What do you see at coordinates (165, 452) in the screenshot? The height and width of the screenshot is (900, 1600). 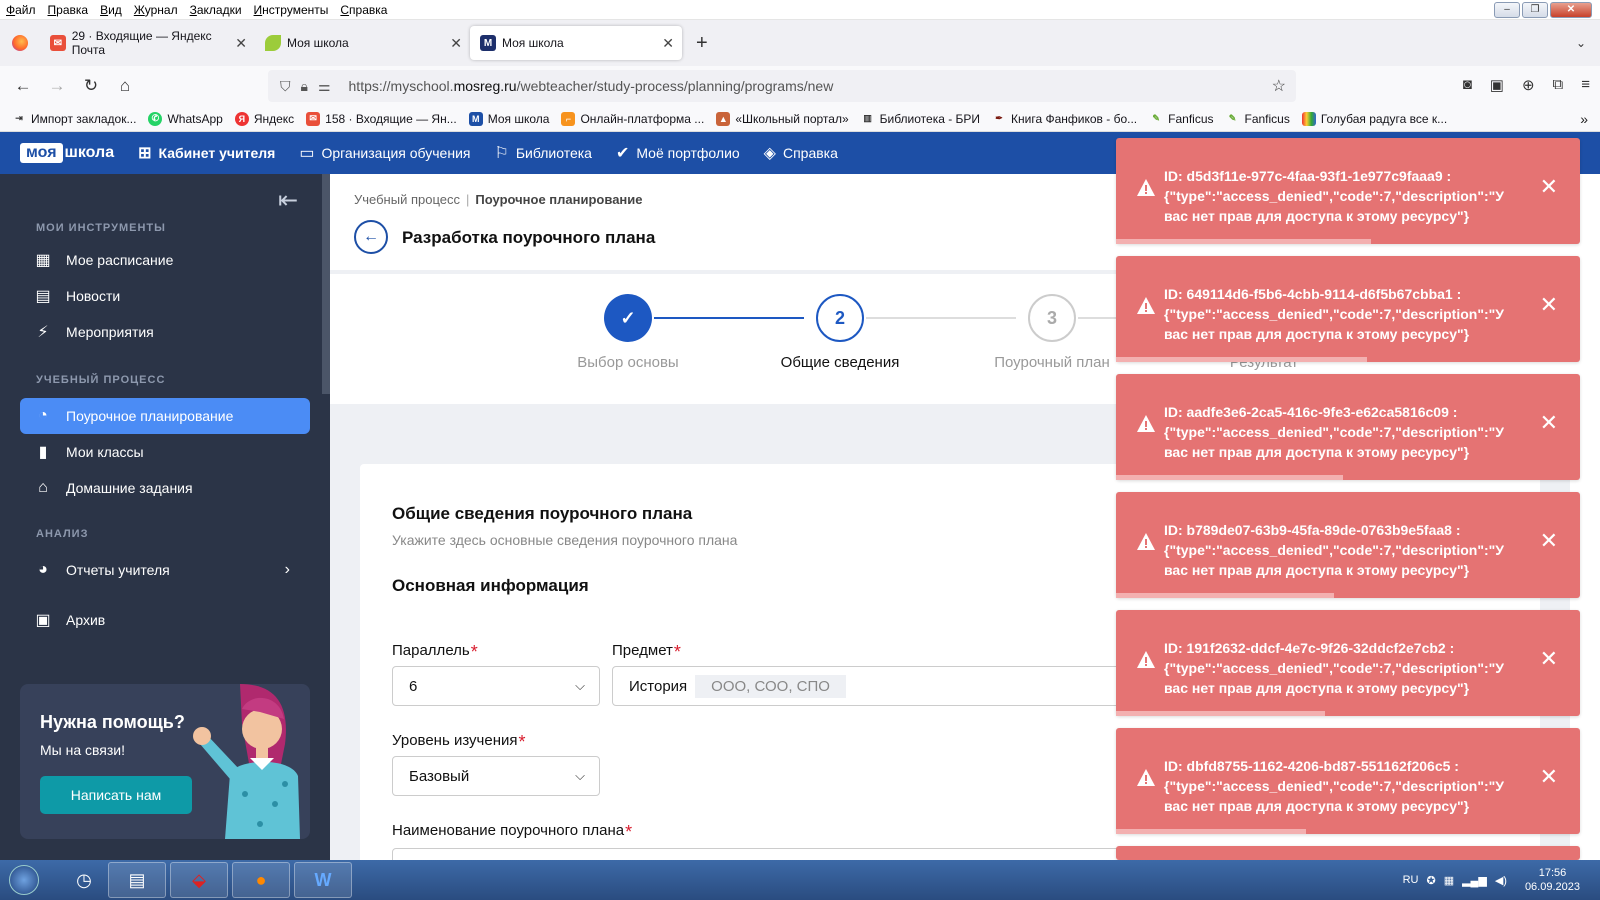 I see `sidebar-item-classes: ▮ Мои классы` at bounding box center [165, 452].